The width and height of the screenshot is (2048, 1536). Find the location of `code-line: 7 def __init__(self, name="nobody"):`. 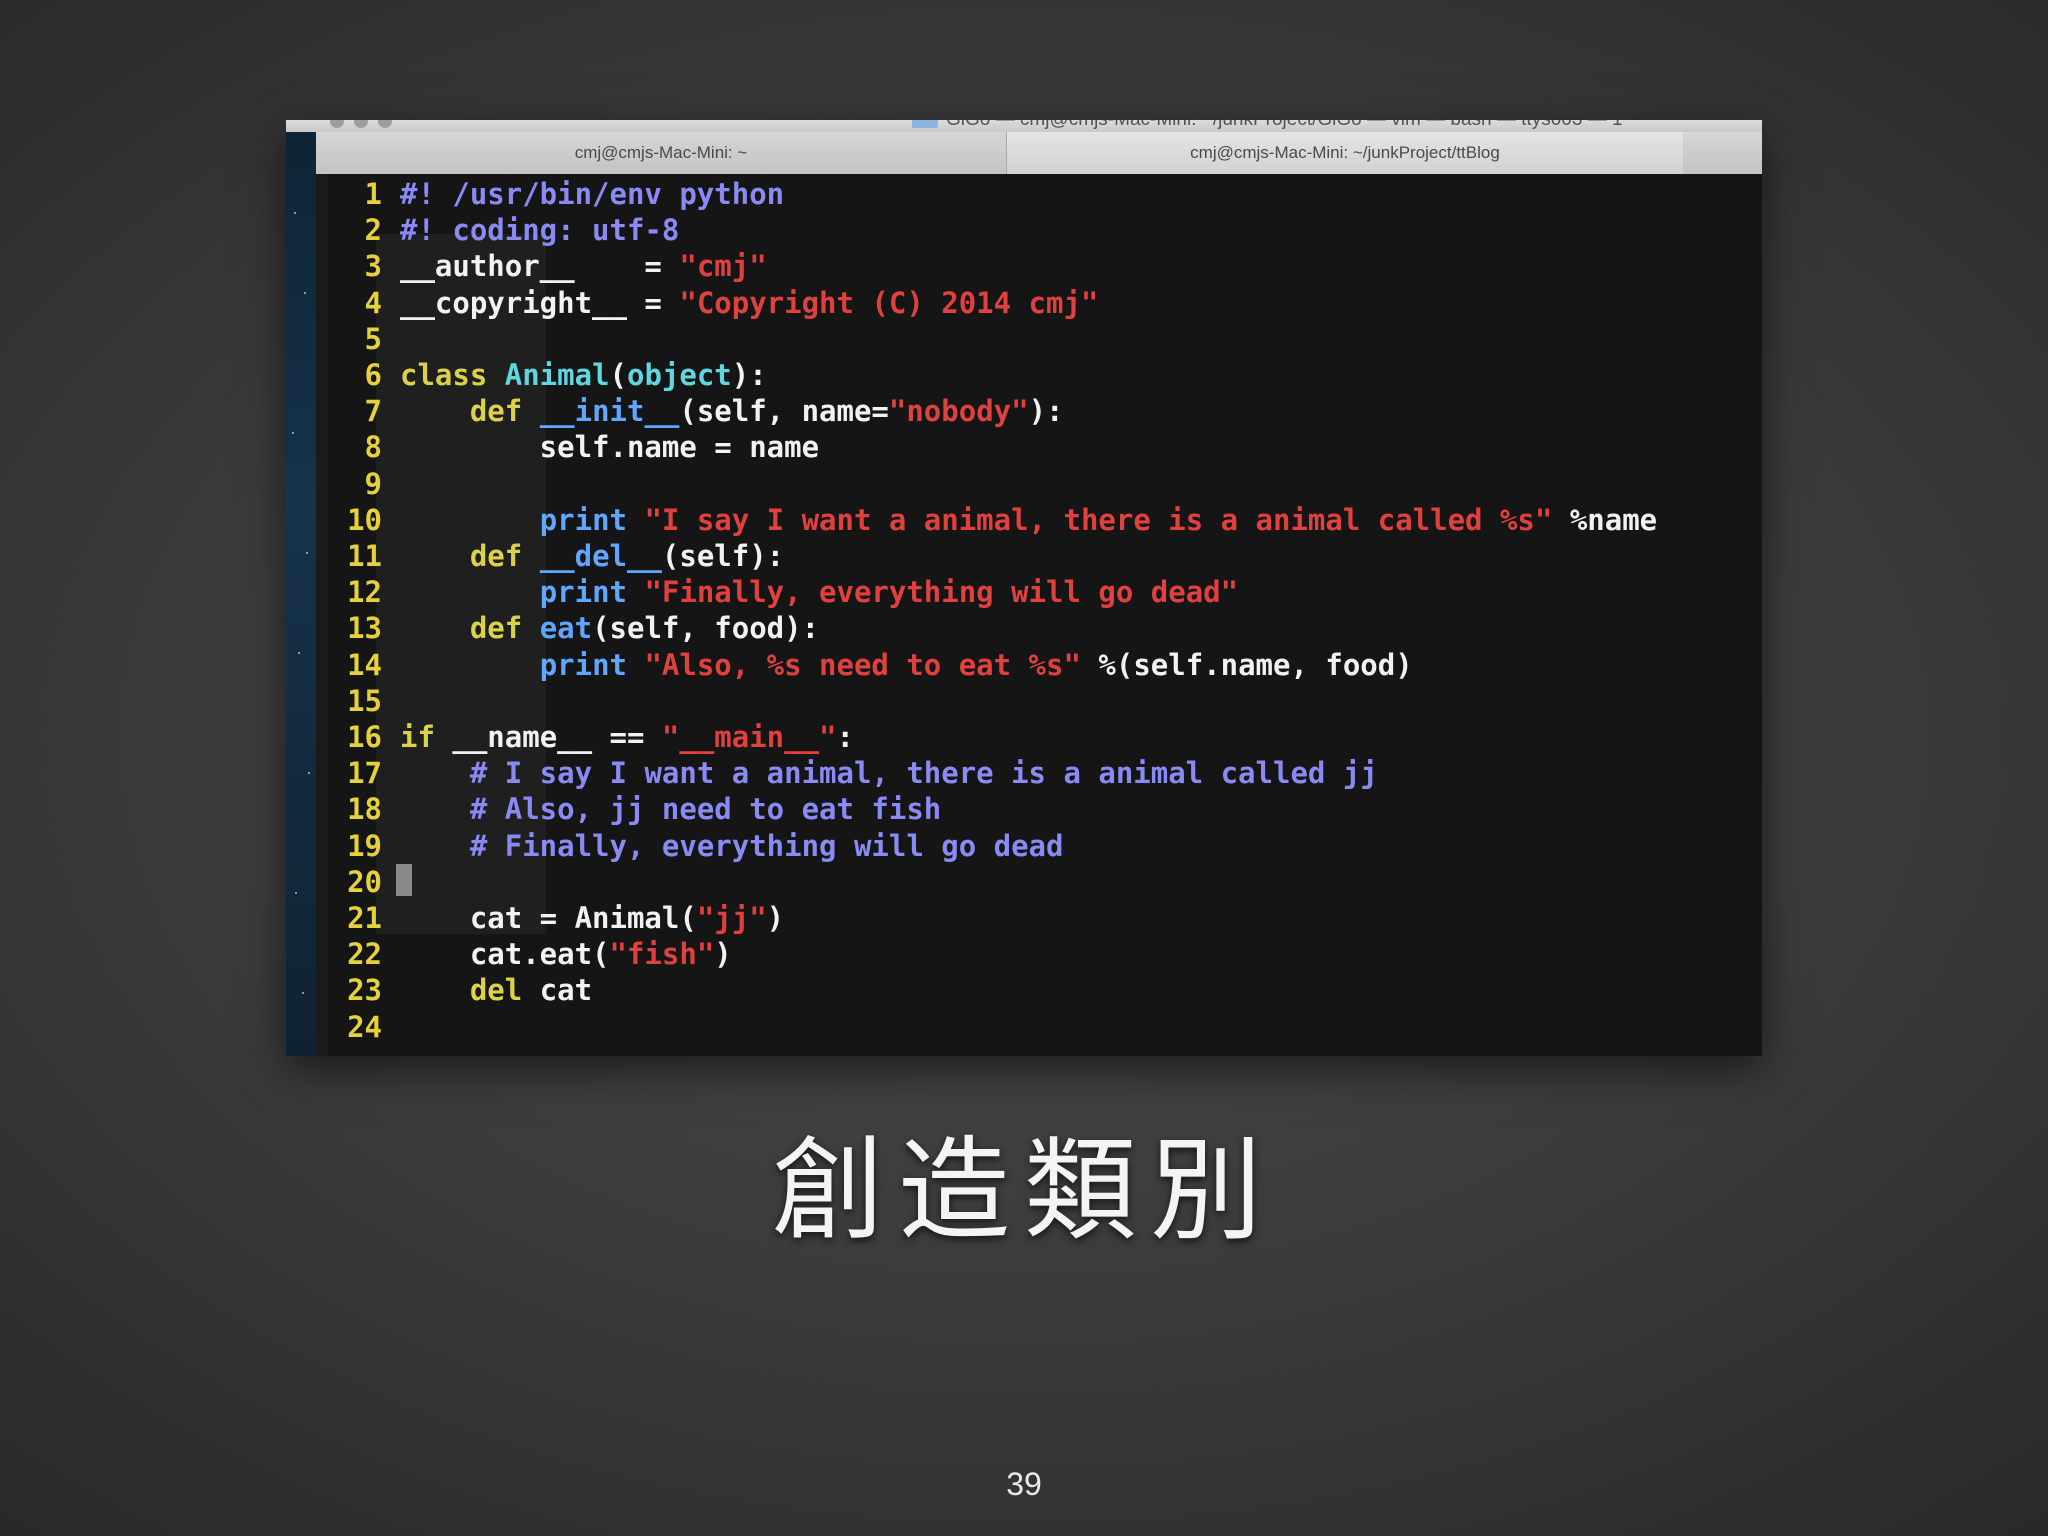

code-line: 7 def __init__(self, name="nobody"): is located at coordinates (690, 411).